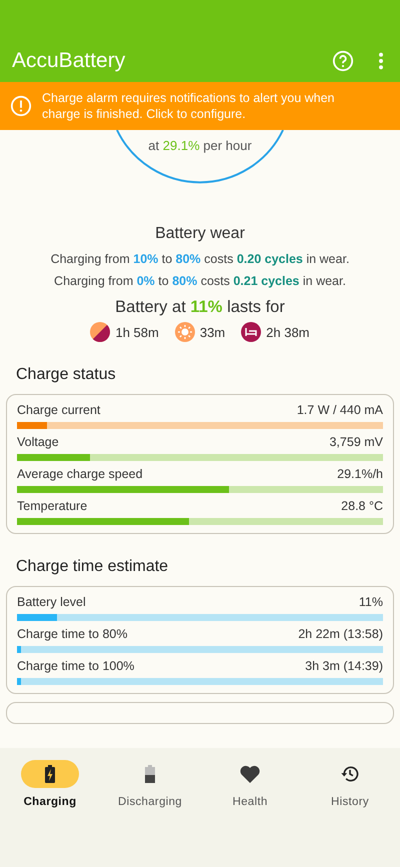 The image size is (400, 867). What do you see at coordinates (250, 813) in the screenshot?
I see `nav-tab: Health` at bounding box center [250, 813].